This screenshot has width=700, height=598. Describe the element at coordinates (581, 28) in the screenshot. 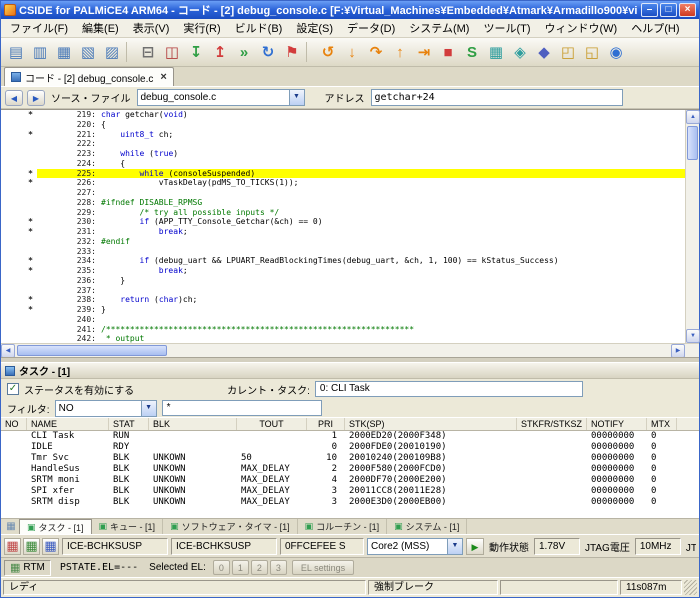

I see `menu-item-10: ウィンドウ(W)` at that location.